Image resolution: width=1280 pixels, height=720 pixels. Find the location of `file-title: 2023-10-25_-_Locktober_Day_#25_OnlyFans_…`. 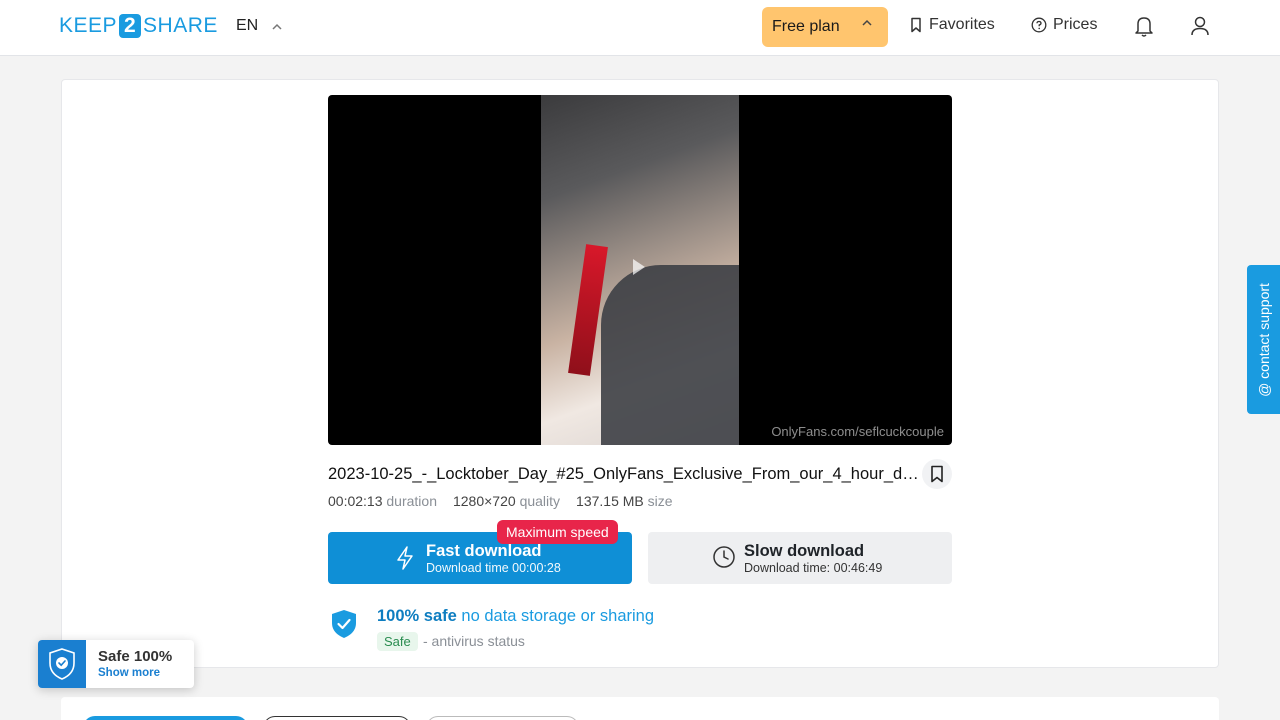

file-title: 2023-10-25_-_Locktober_Day_#25_OnlyFans_… is located at coordinates (625, 474).